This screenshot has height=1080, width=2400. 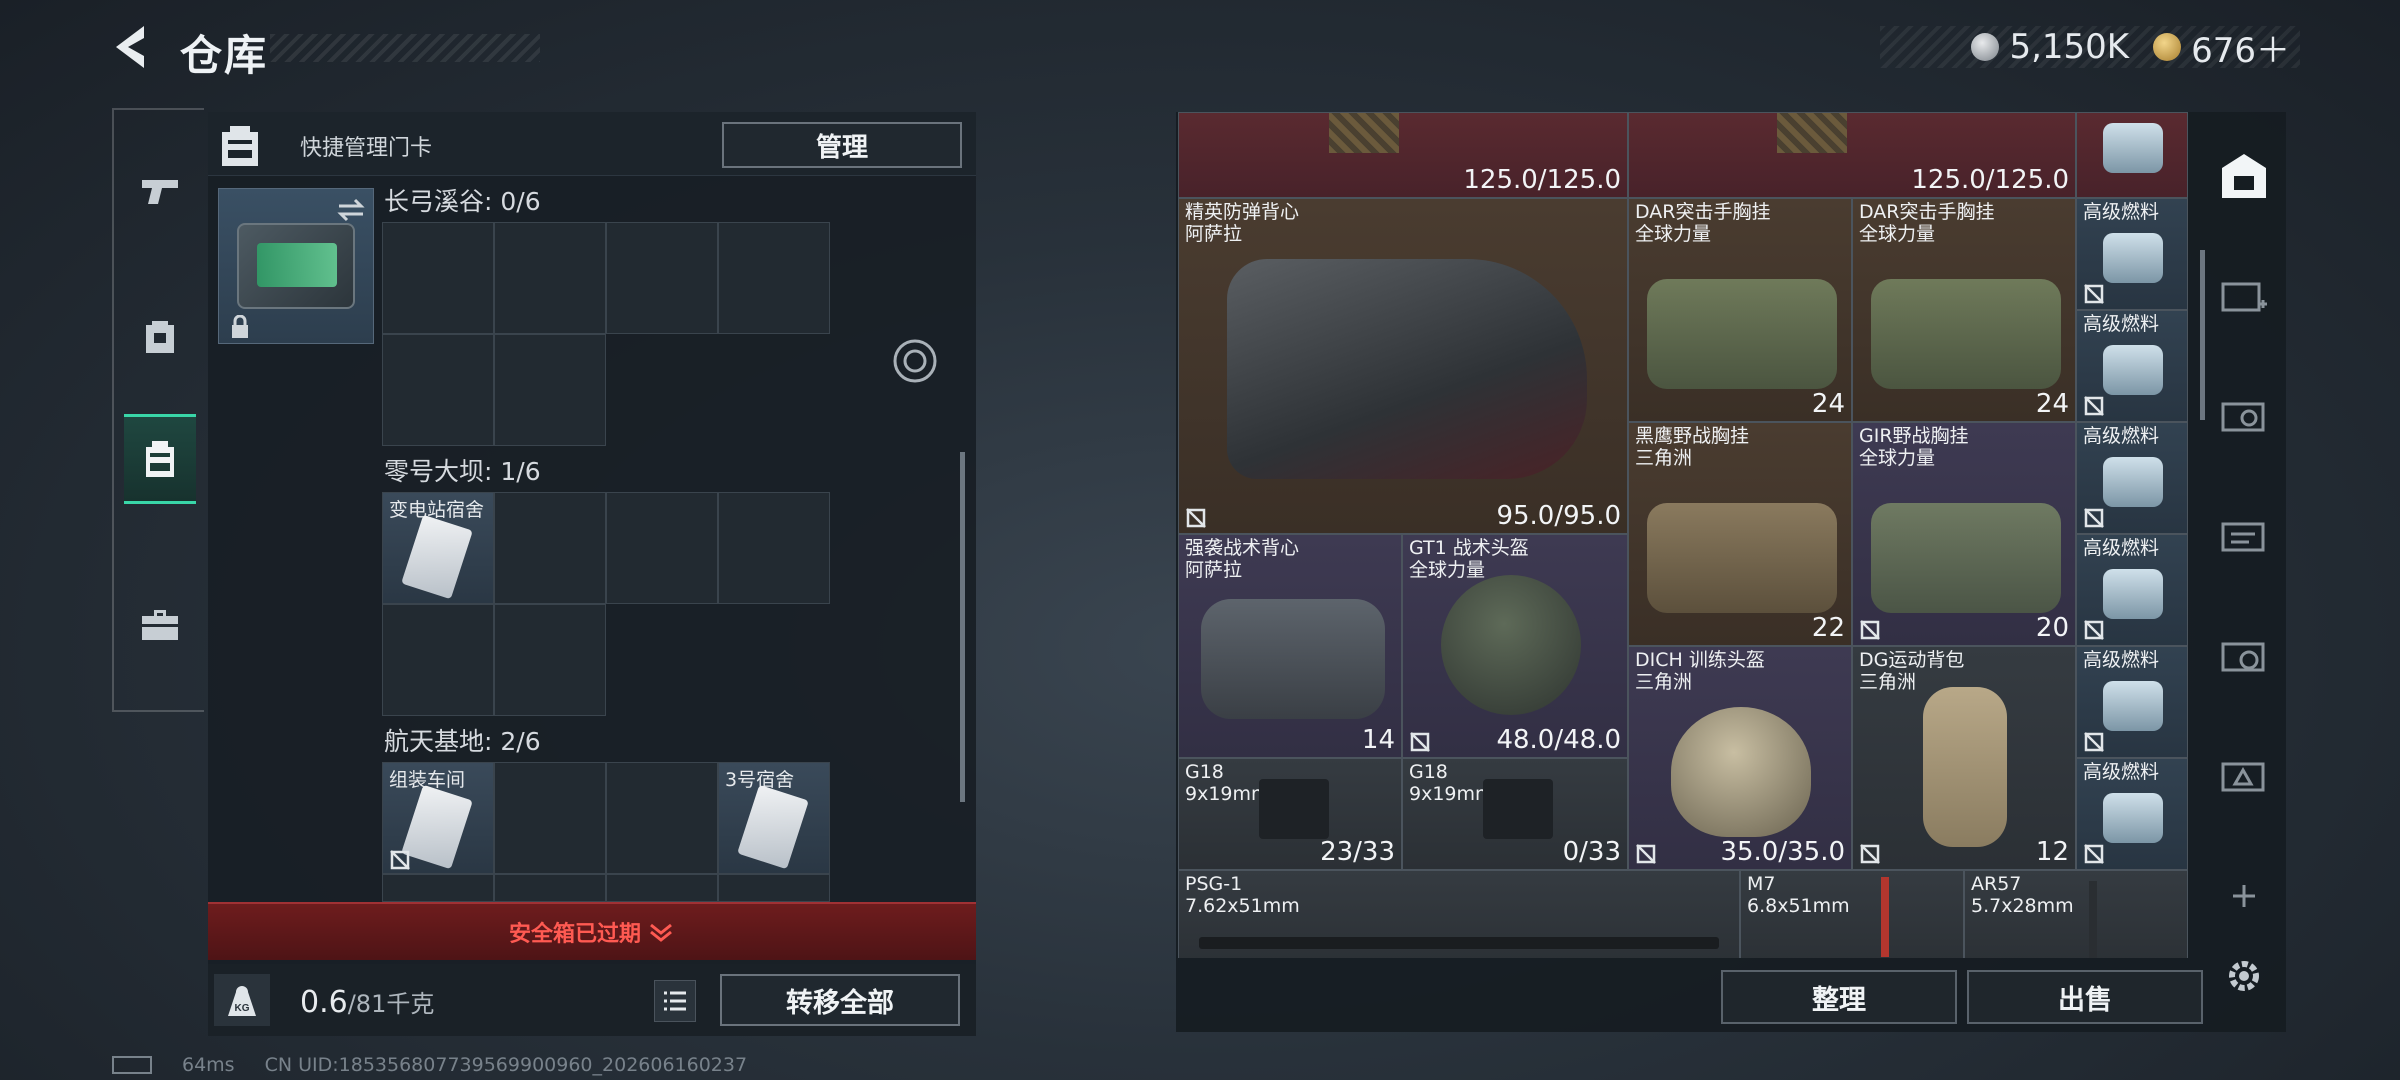 I want to click on tab-med-case, so click(x=2244, y=656).